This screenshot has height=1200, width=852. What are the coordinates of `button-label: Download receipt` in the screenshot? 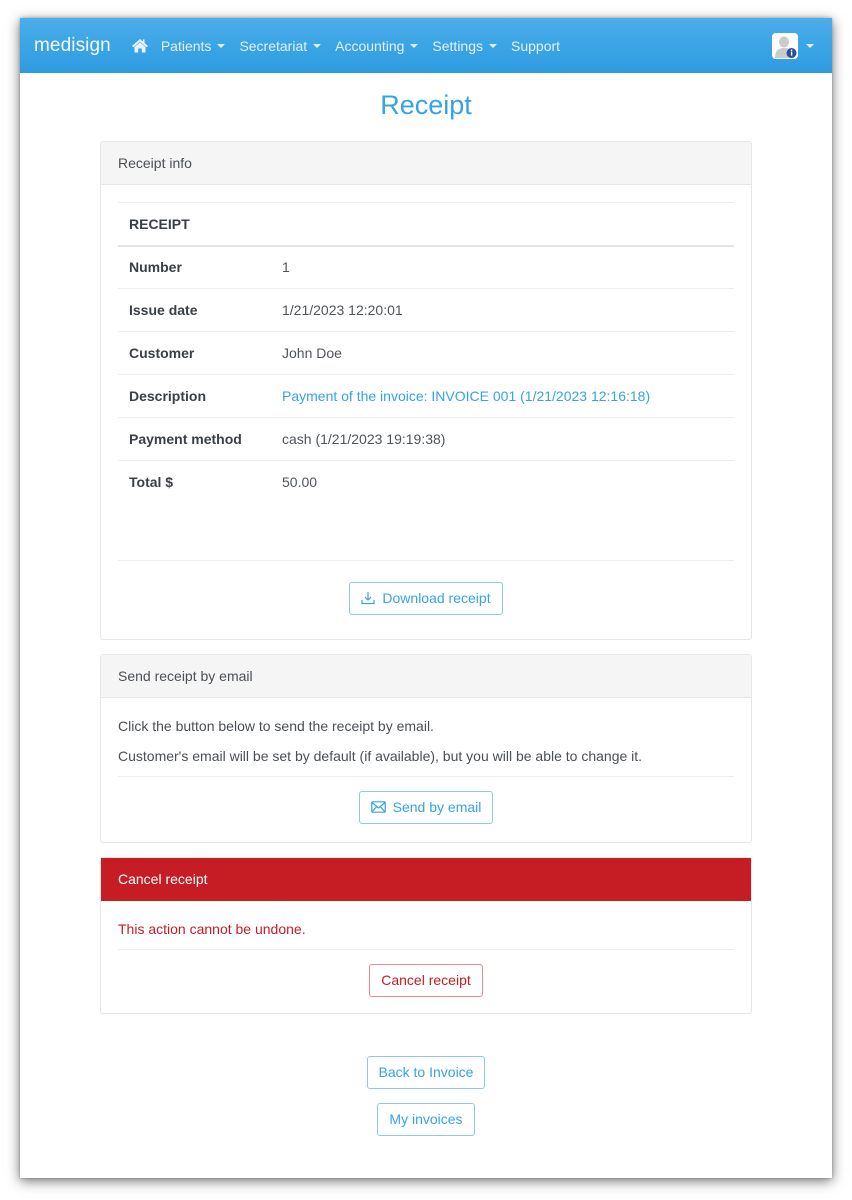 It's located at (436, 598).